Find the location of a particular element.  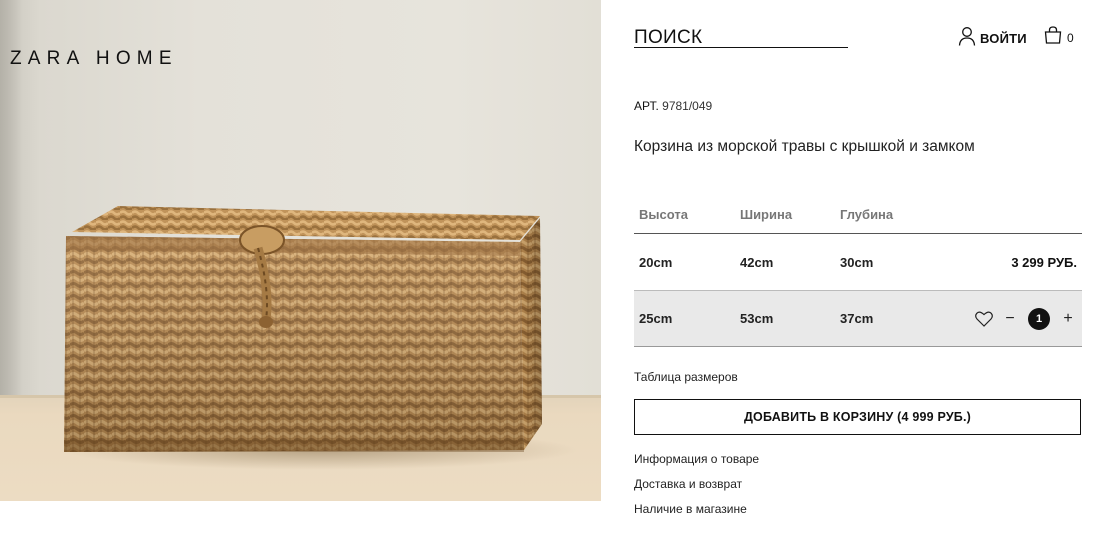

size-guide-link: Таблица размеров is located at coordinates (686, 377).